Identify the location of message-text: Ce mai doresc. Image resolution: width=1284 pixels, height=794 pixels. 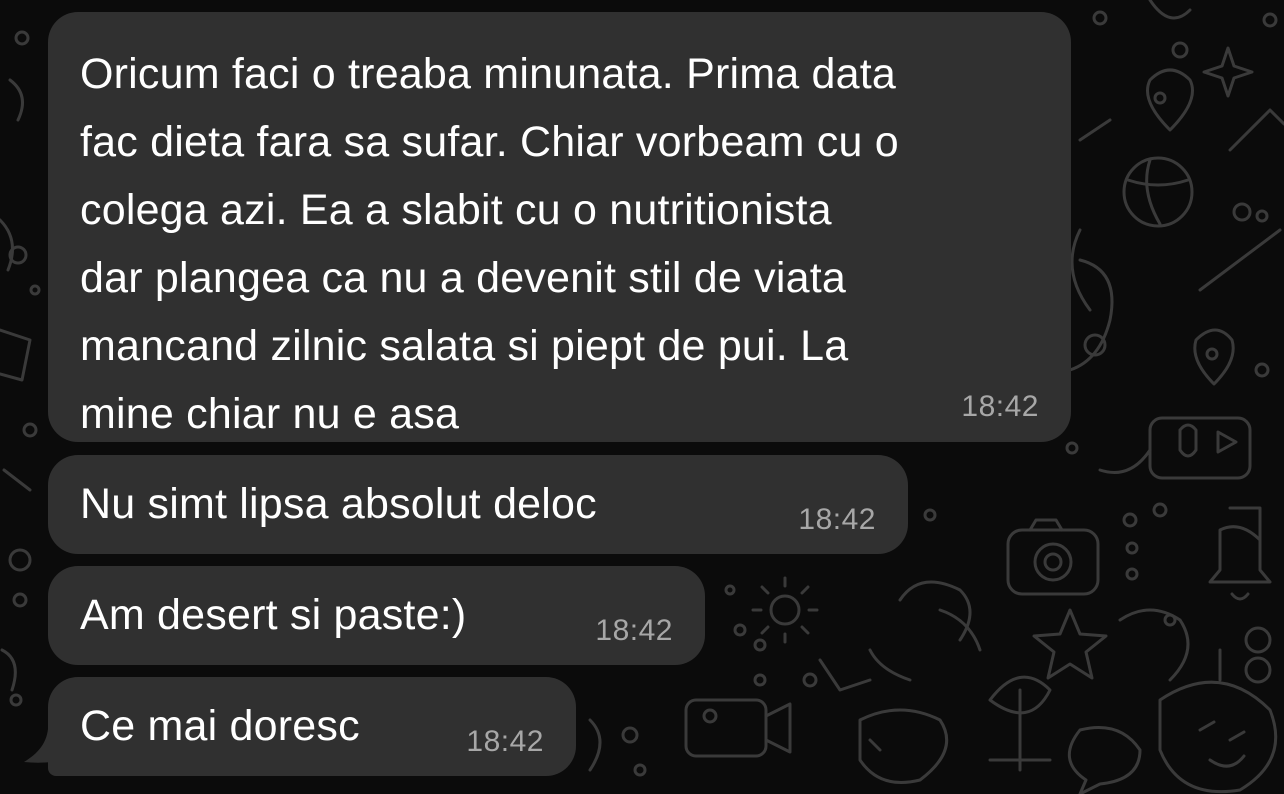
(220, 726).